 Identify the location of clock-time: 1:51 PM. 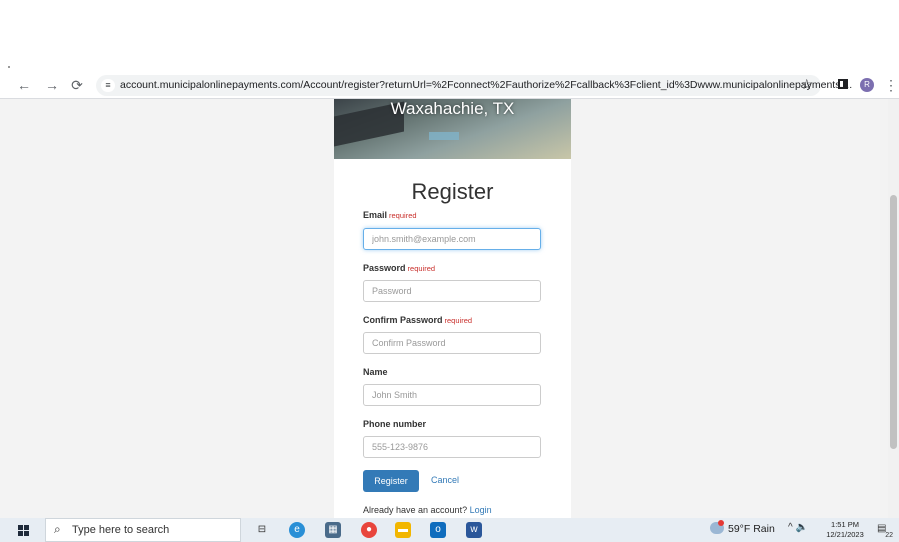
(845, 524).